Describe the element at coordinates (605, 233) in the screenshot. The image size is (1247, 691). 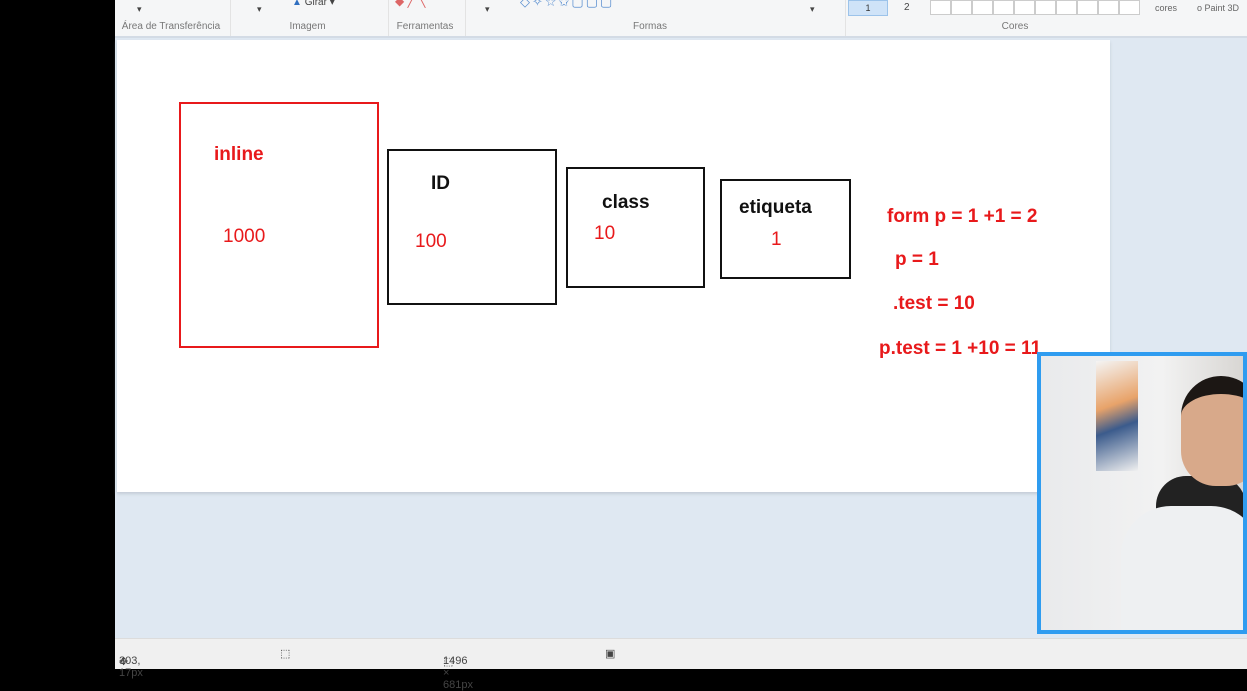
I see `box-value-class: 10` at that location.